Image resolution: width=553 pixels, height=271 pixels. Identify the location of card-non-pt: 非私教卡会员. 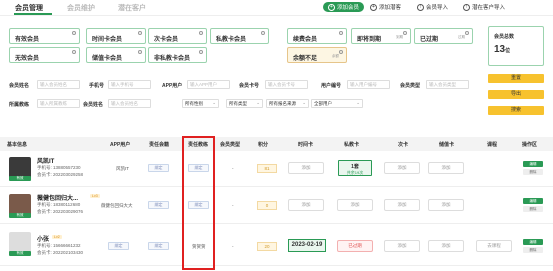
(177, 55).